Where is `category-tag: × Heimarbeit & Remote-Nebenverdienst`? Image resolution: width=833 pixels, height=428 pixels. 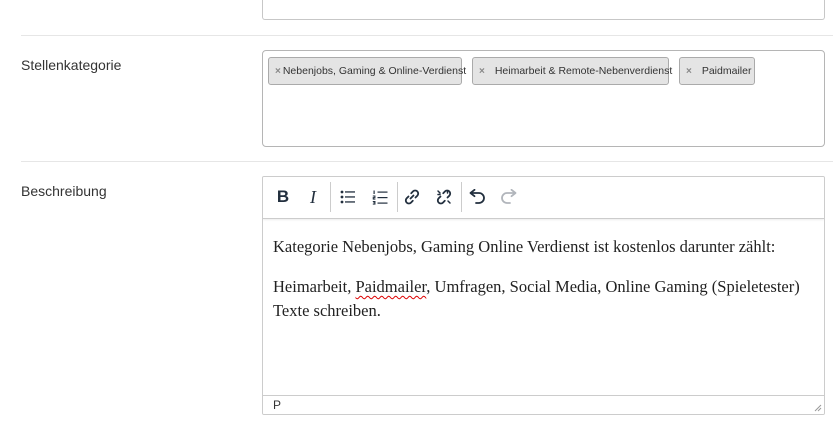 category-tag: × Heimarbeit & Remote-Nebenverdienst is located at coordinates (572, 71).